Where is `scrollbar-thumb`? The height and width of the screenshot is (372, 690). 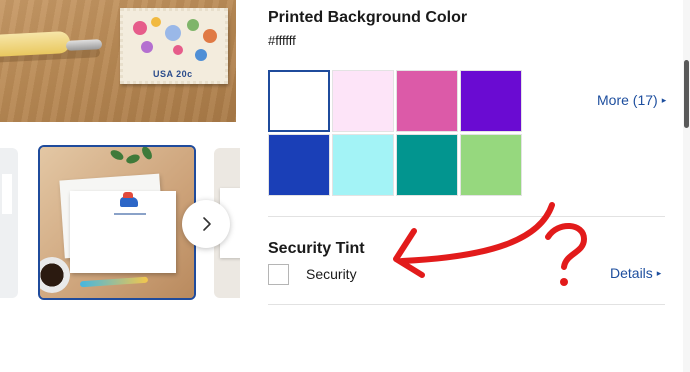
scrollbar-thumb is located at coordinates (686, 94).